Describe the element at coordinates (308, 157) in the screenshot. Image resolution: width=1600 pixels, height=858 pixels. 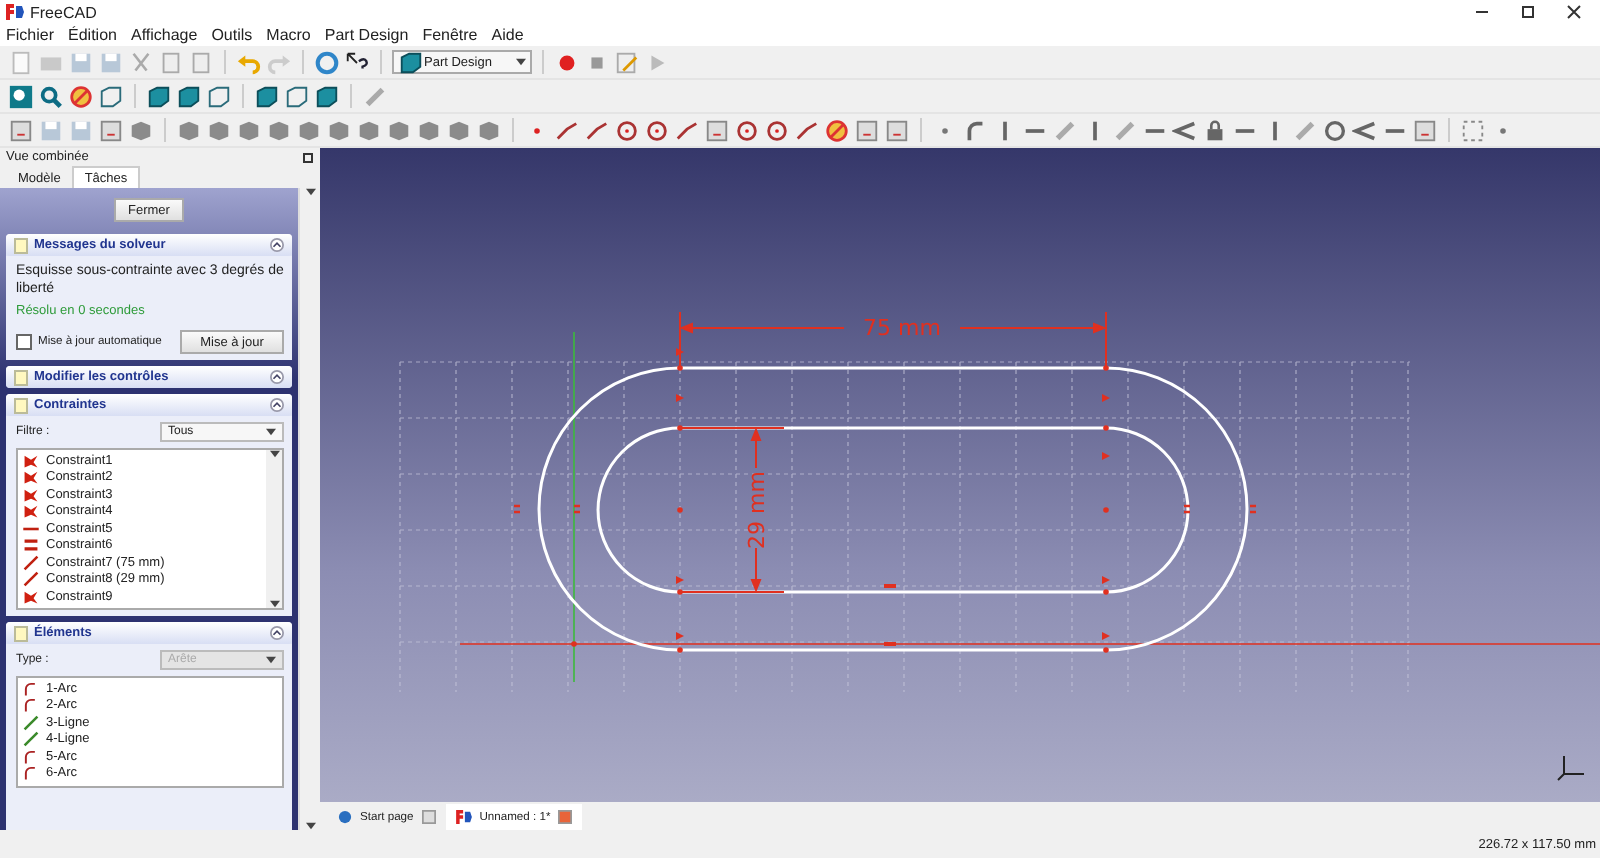
I see `pin-icon` at that location.